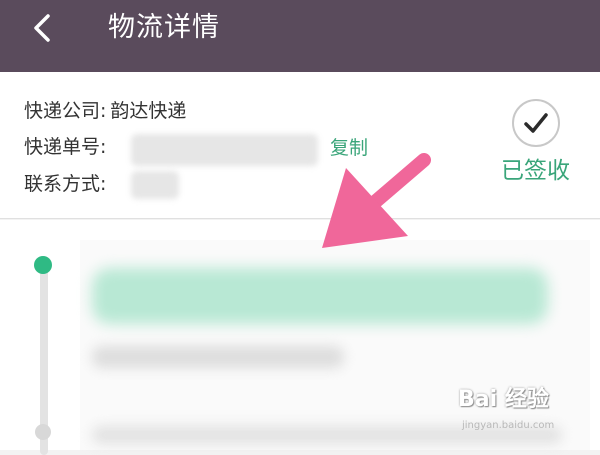 The image size is (600, 455). Describe the element at coordinates (536, 123) in the screenshot. I see `check-circle-icon` at that location.